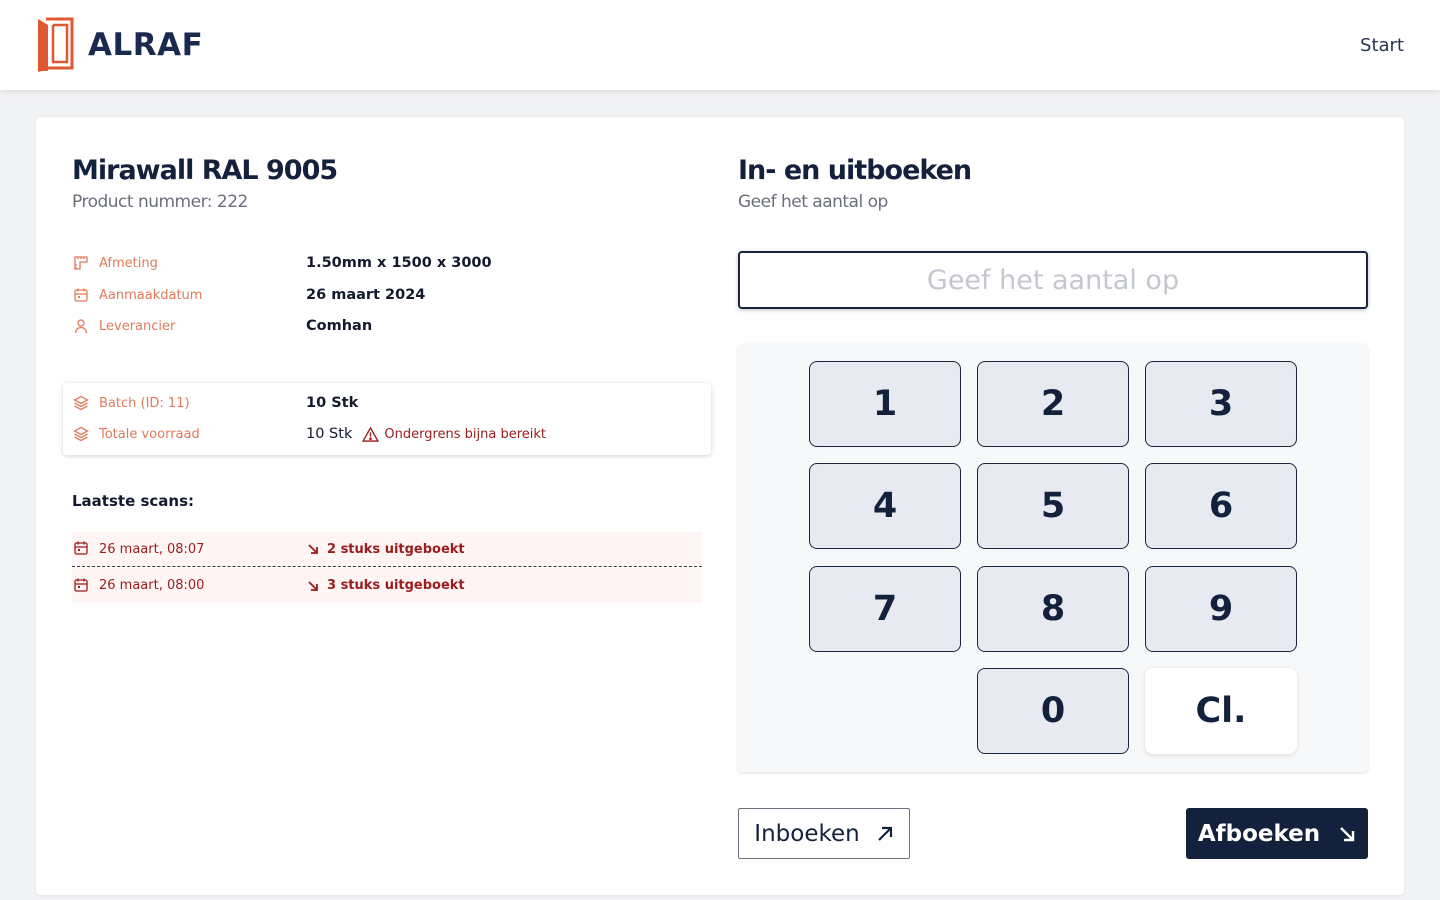  I want to click on spec-value: Comhan, so click(339, 326).